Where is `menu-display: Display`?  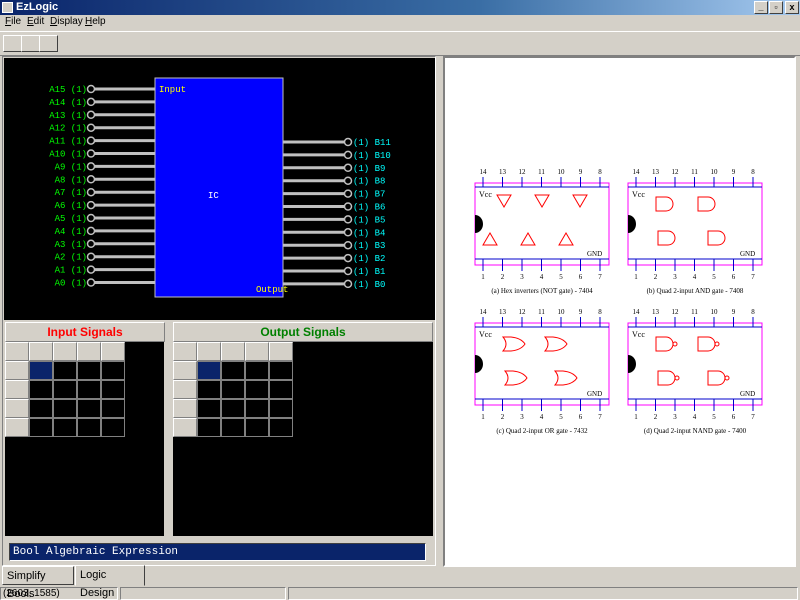 menu-display: Display is located at coordinates (66, 23).